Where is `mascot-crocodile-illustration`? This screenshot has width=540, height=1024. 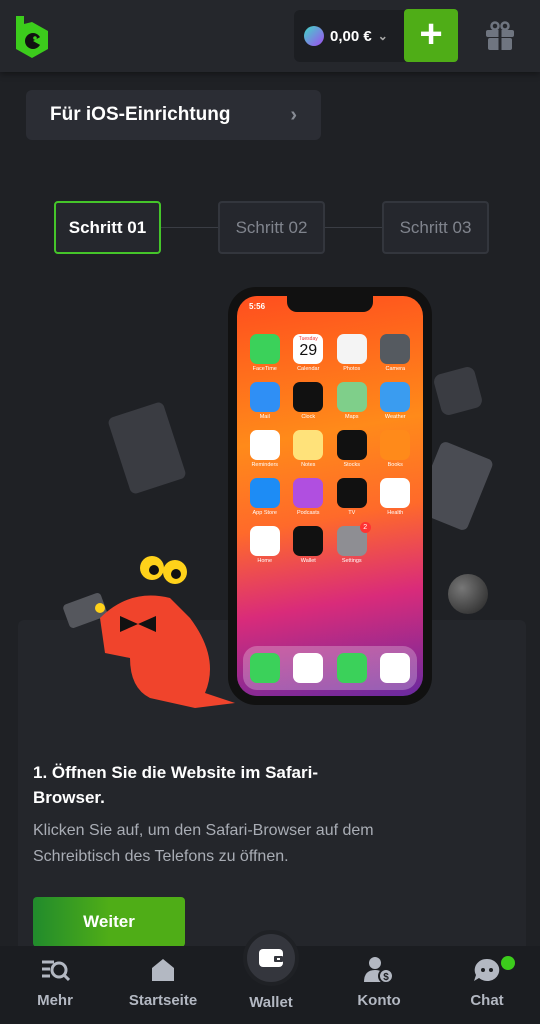
mascot-crocodile-illustration is located at coordinates (149, 632).